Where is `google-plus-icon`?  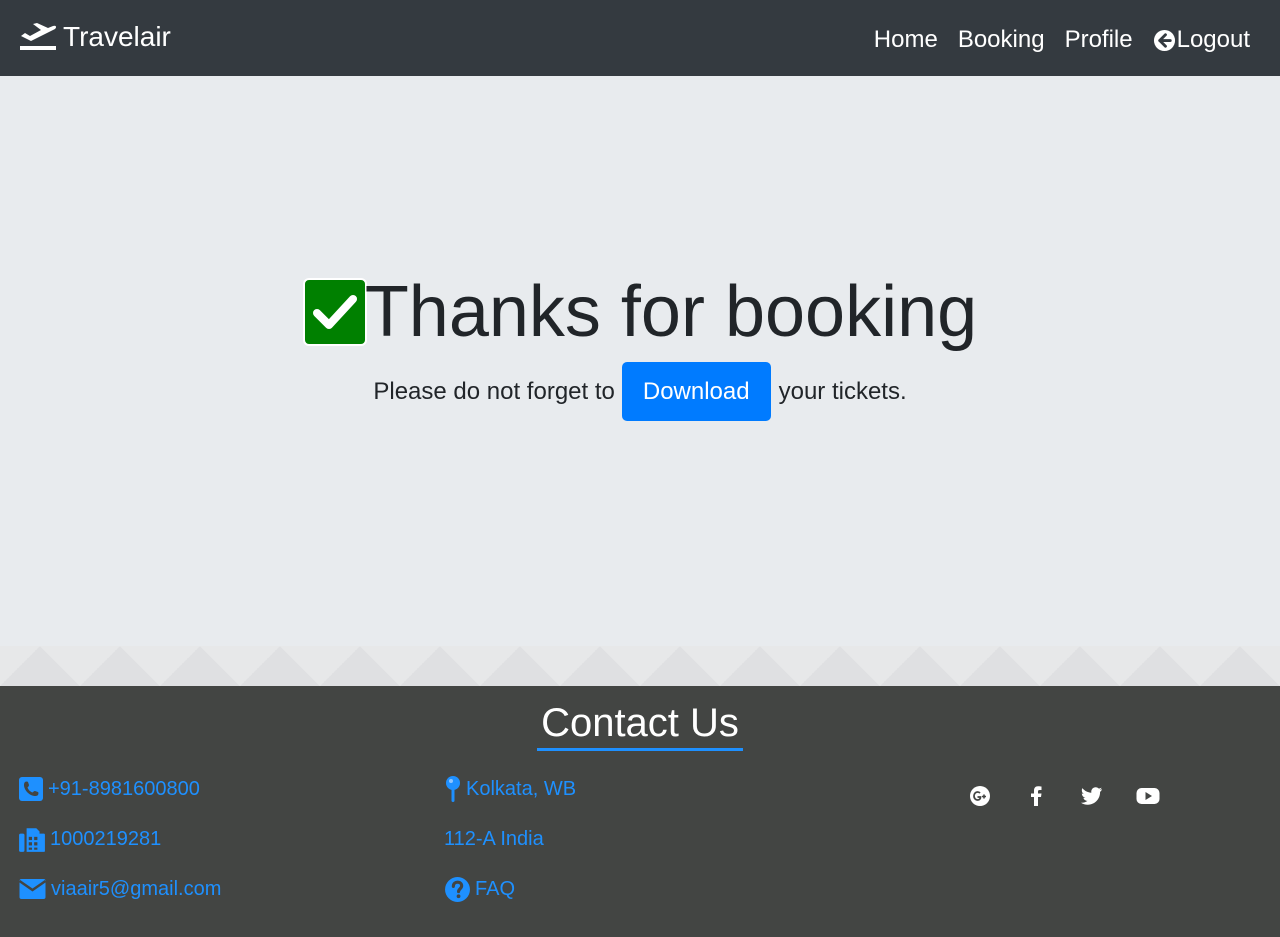
google-plus-icon is located at coordinates (980, 796).